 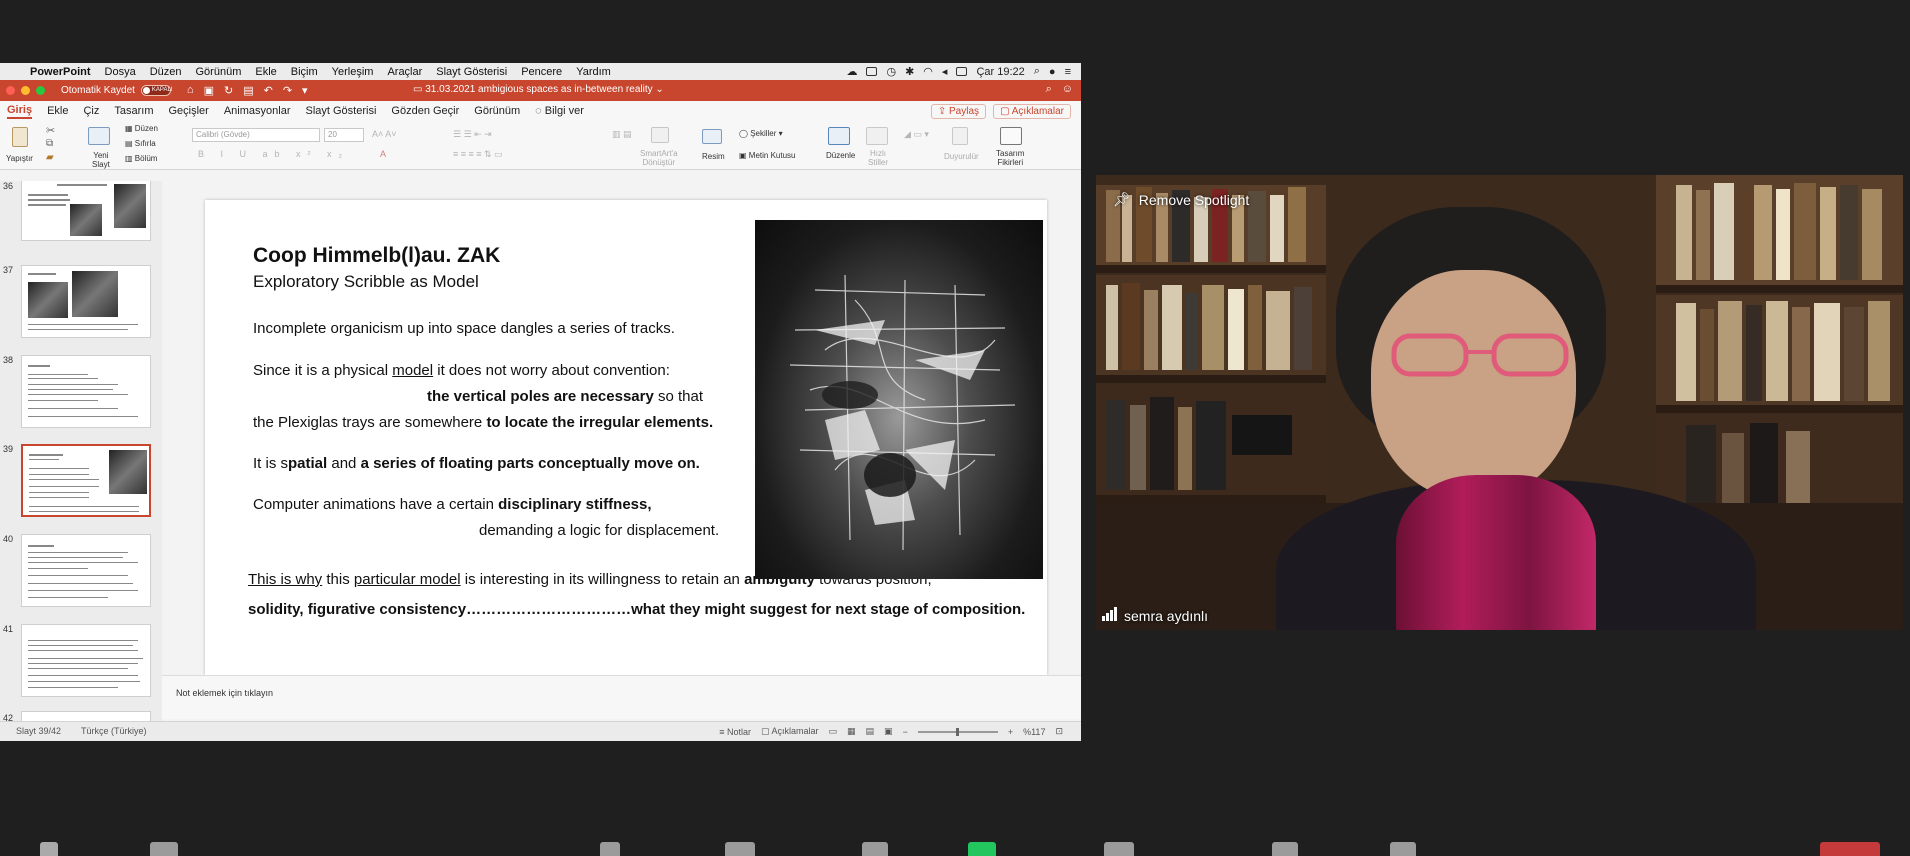 I want to click on align-icons: ≡ ≡ ≡ ≡ ⇅ ▭, so click(x=478, y=154).